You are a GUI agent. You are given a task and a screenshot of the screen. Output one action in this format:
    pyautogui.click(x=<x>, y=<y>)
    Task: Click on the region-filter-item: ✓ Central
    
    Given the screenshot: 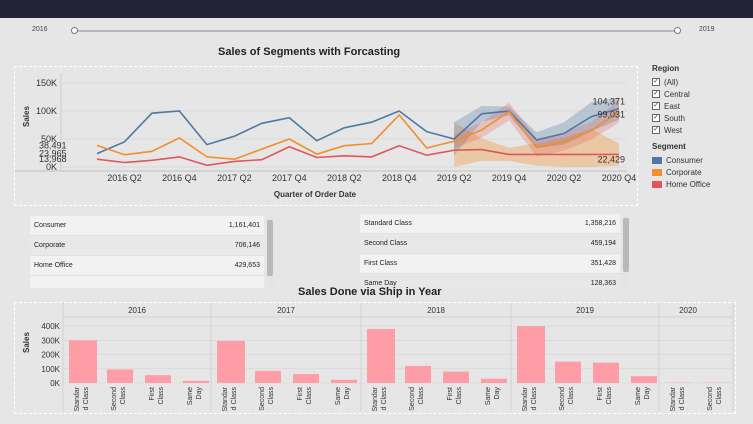 What is the action you would take?
    pyautogui.click(x=702, y=94)
    